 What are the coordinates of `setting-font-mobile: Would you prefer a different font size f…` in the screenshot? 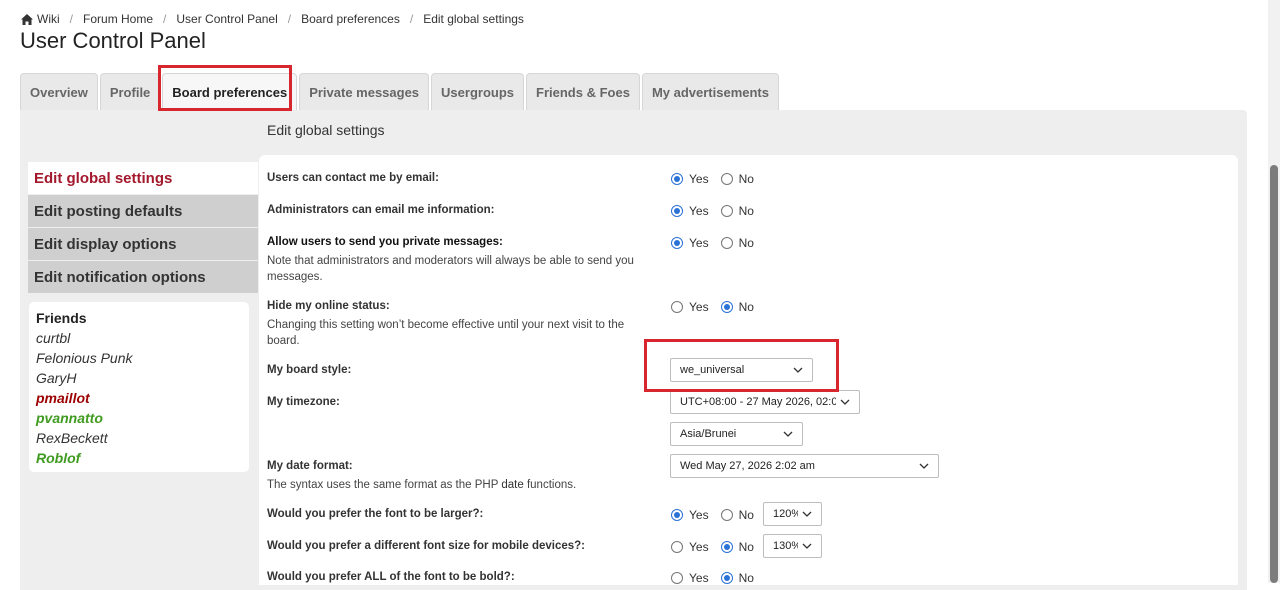 It's located at (426, 546).